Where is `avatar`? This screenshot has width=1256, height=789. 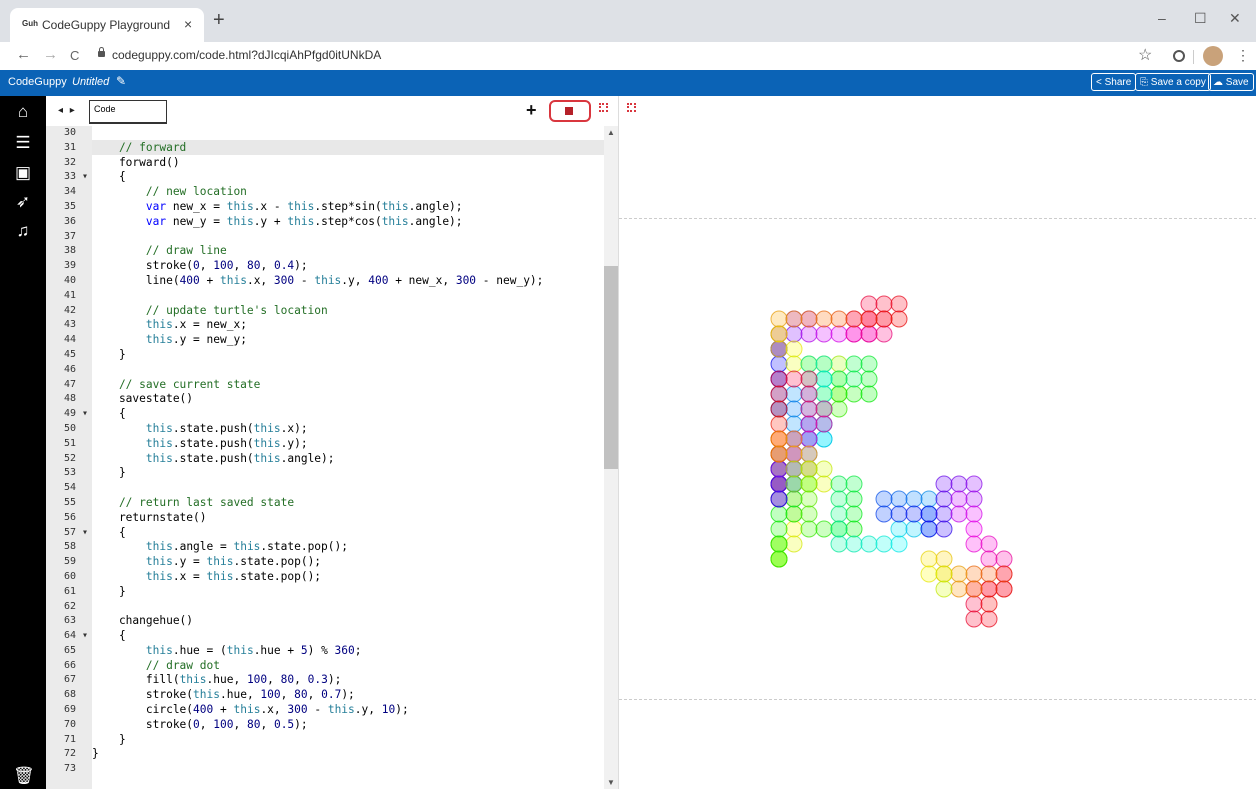
avatar is located at coordinates (1213, 56).